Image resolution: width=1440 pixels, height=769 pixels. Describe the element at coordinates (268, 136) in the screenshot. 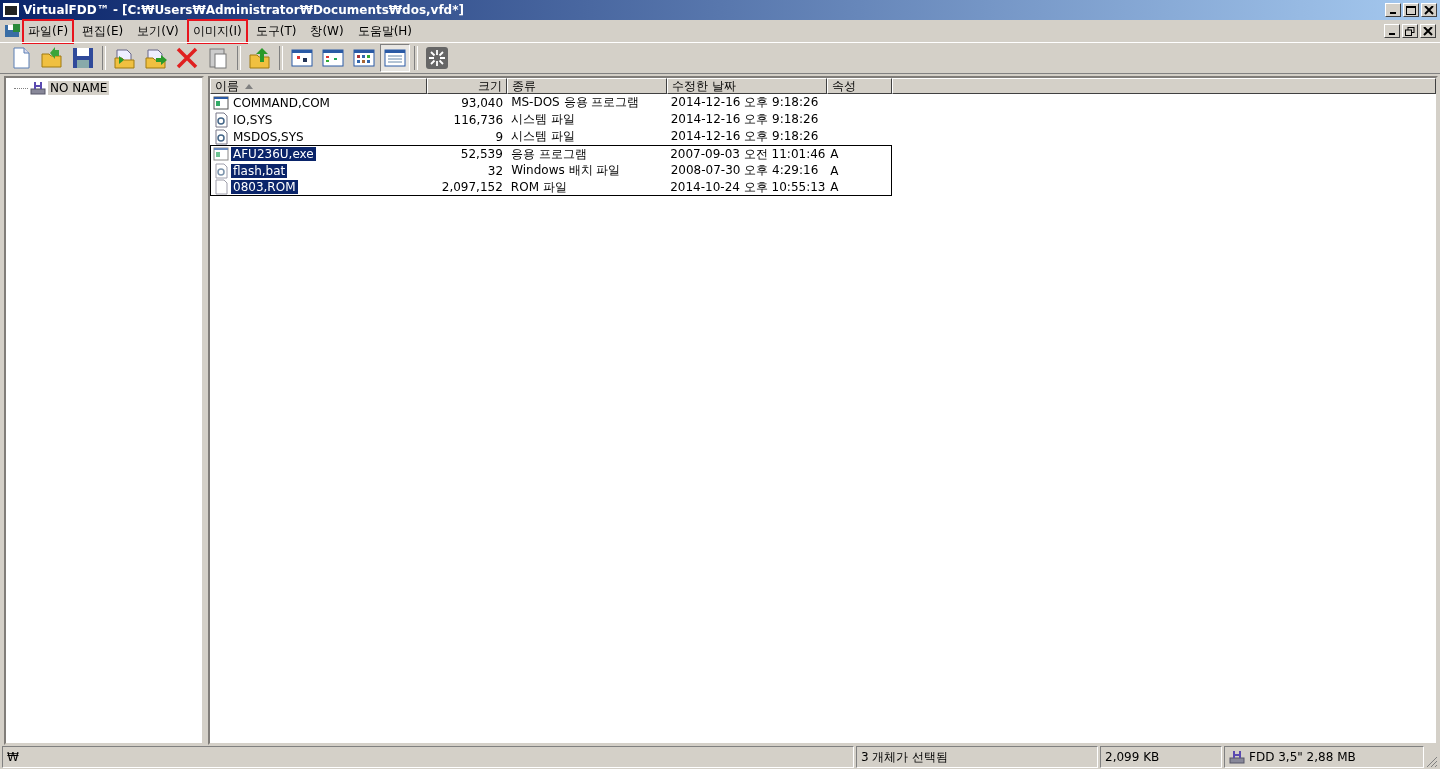

I see `file-name: MSDOS,SYS` at that location.